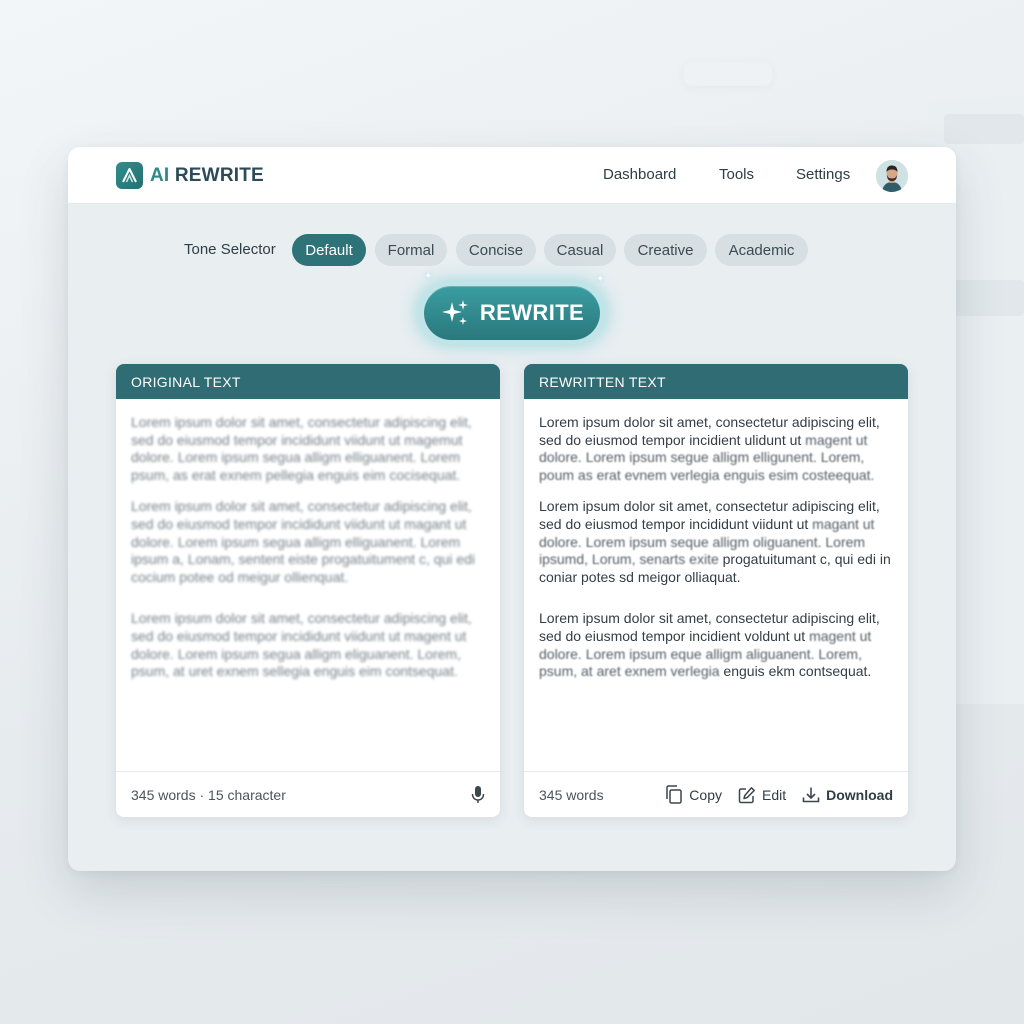  What do you see at coordinates (129, 175) in the screenshot?
I see `logo-mark-icon` at bounding box center [129, 175].